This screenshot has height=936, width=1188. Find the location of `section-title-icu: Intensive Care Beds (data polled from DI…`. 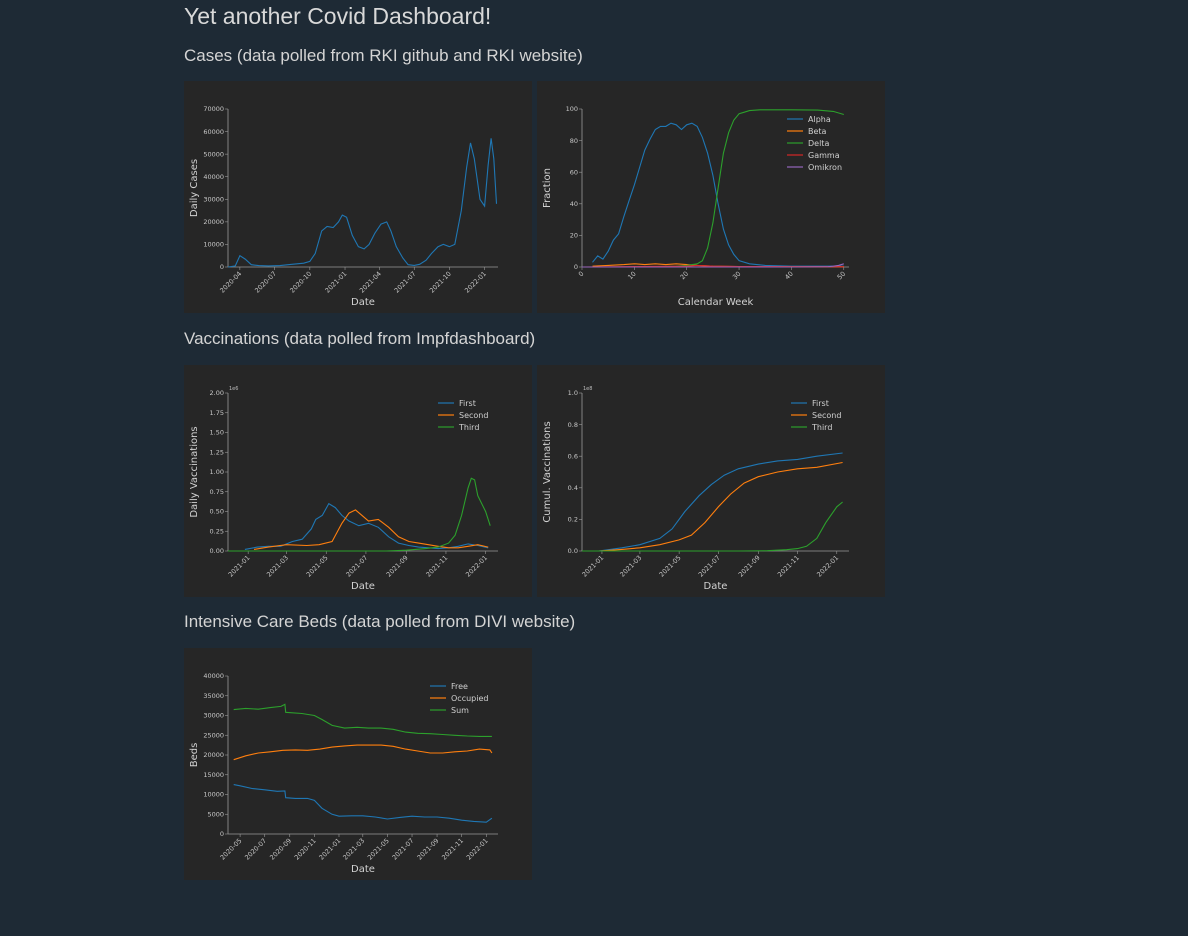

section-title-icu: Intensive Care Beds (data polled from DI… is located at coordinates (380, 621).